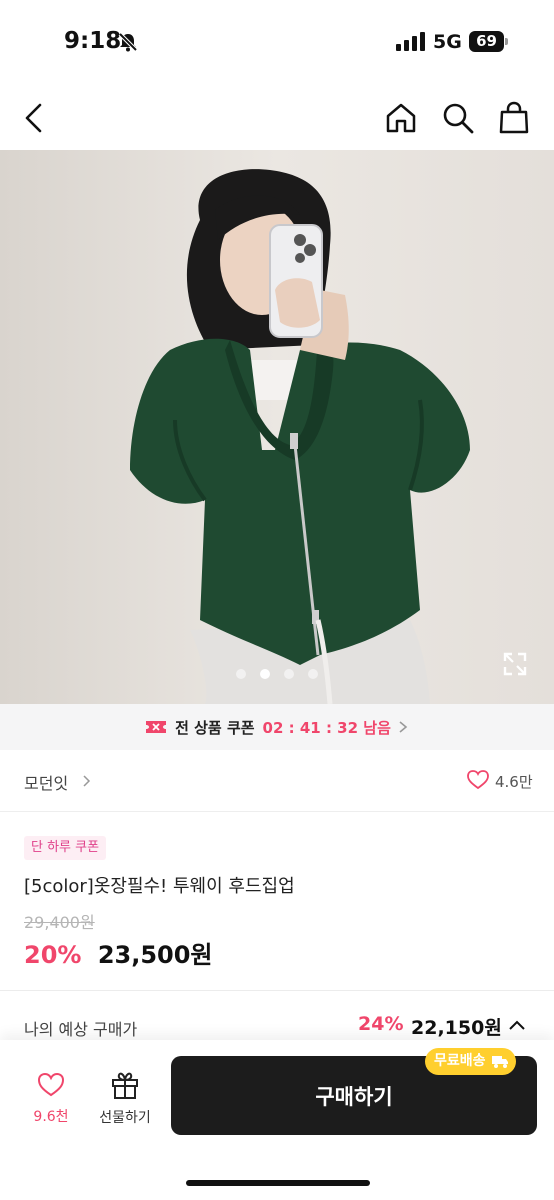  What do you see at coordinates (53, 955) in the screenshot?
I see `discount-rate: 20%` at bounding box center [53, 955].